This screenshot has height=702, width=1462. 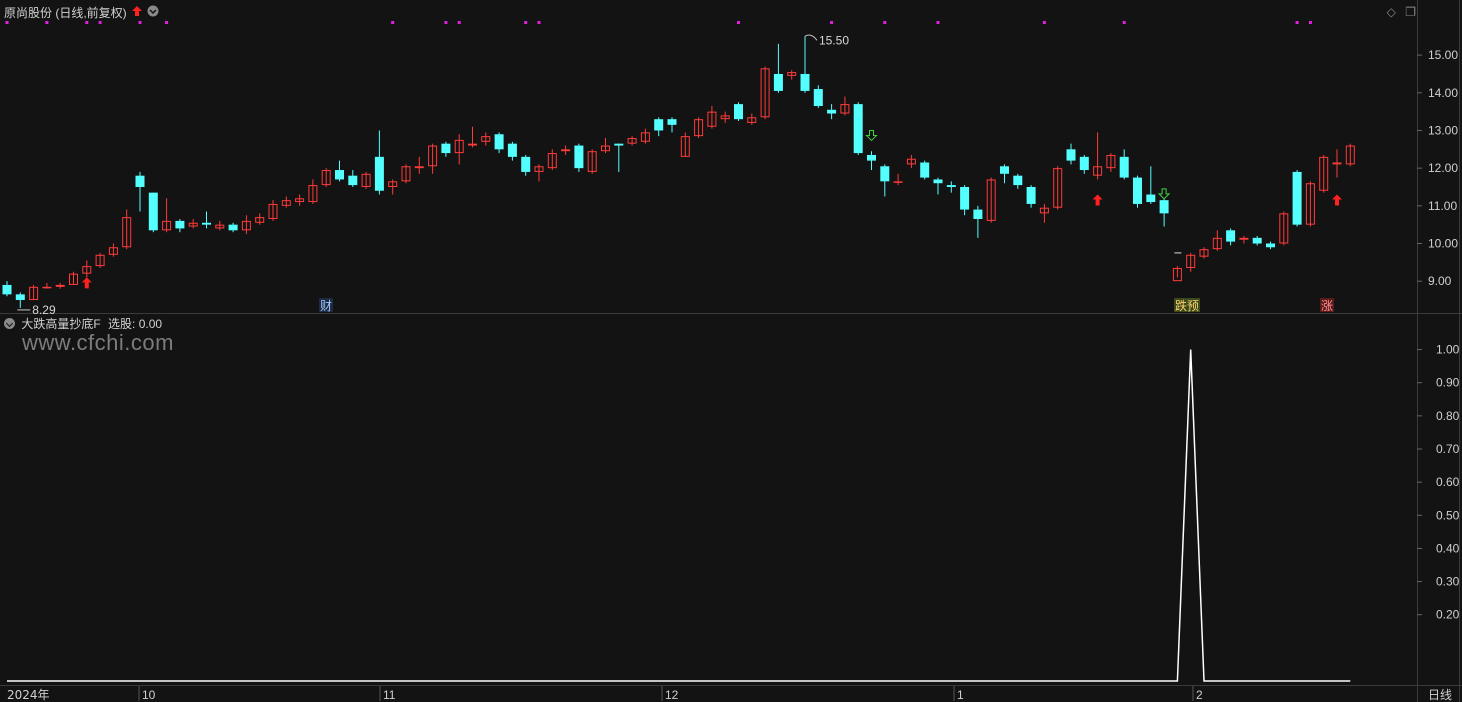 What do you see at coordinates (960, 695) in the screenshot?
I see `month-label: 1` at bounding box center [960, 695].